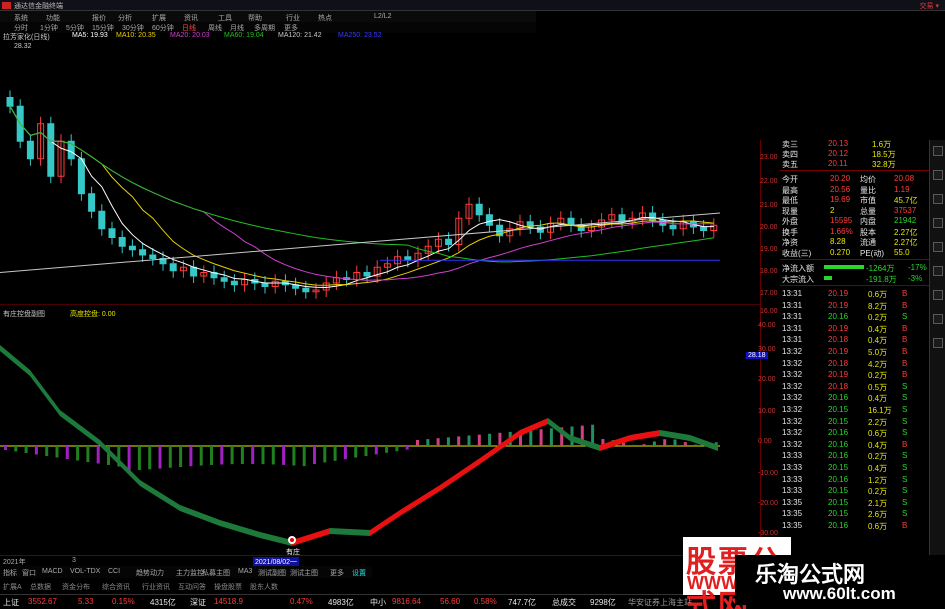 The image size is (945, 609). What do you see at coordinates (24, 314) in the screenshot?
I see `indicator-name: 有庄控盘副图` at bounding box center [24, 314].